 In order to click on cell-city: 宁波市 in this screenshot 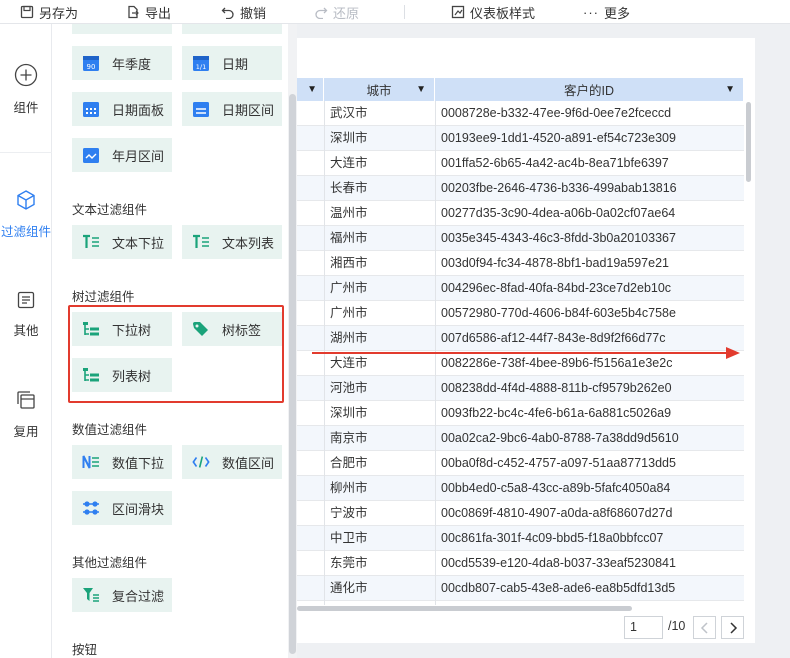, I will do `click(349, 513)`.